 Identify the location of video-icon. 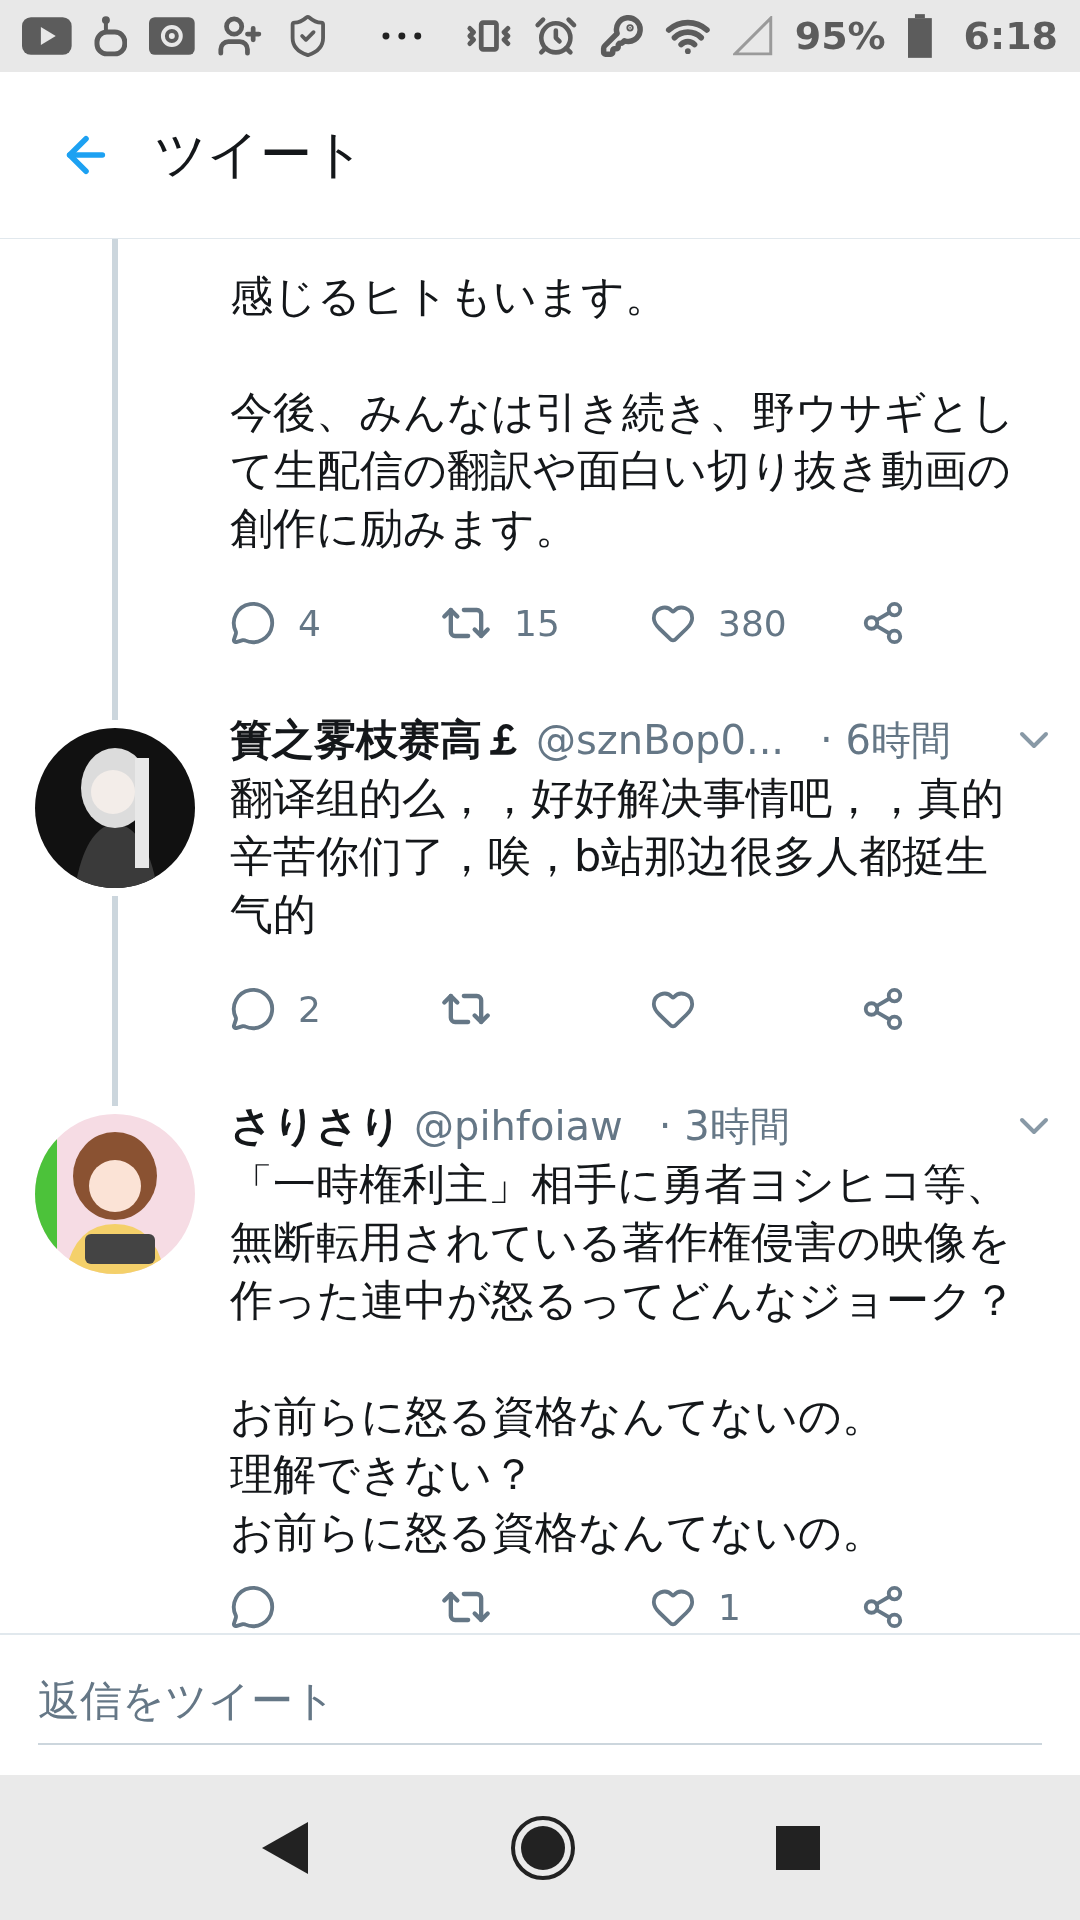
(47, 36).